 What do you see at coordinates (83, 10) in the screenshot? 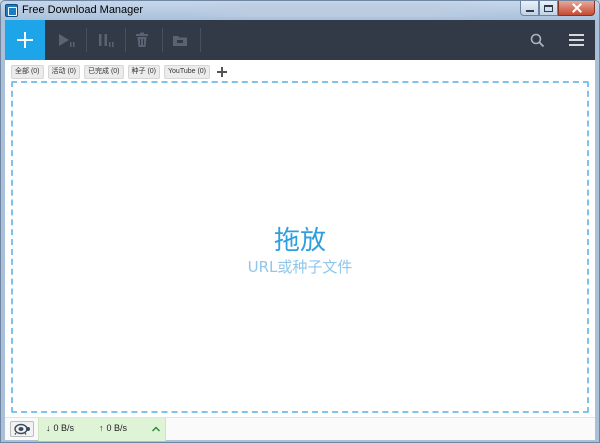
I see `window-title: Free Download Manager` at bounding box center [83, 10].